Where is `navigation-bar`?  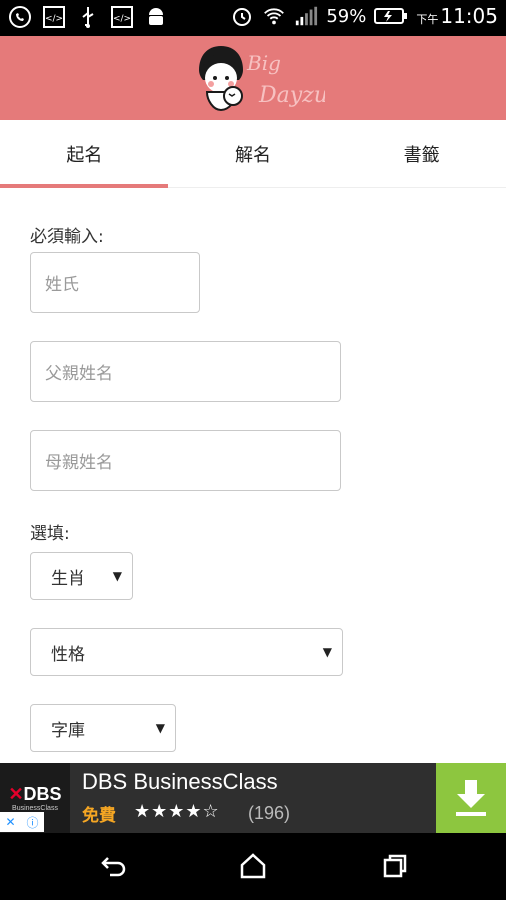
navigation-bar is located at coordinates (253, 866).